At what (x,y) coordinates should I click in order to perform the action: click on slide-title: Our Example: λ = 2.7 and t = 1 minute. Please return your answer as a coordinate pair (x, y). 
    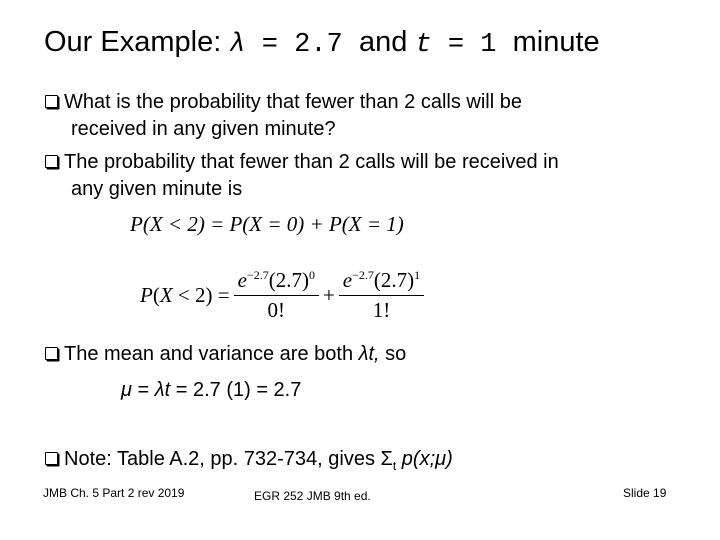
    Looking at the image, I should click on (322, 43).